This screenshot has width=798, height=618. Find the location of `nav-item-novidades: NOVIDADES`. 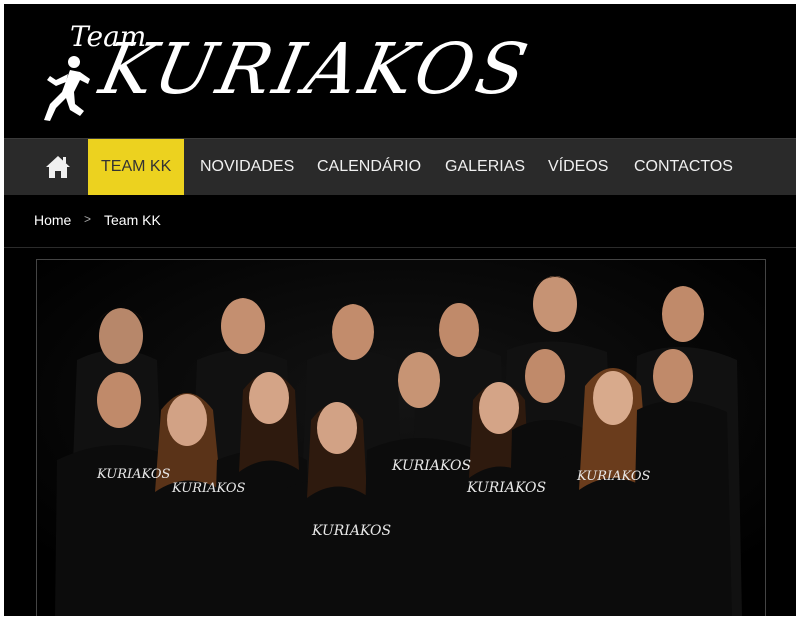

nav-item-novidades: NOVIDADES is located at coordinates (247, 167).